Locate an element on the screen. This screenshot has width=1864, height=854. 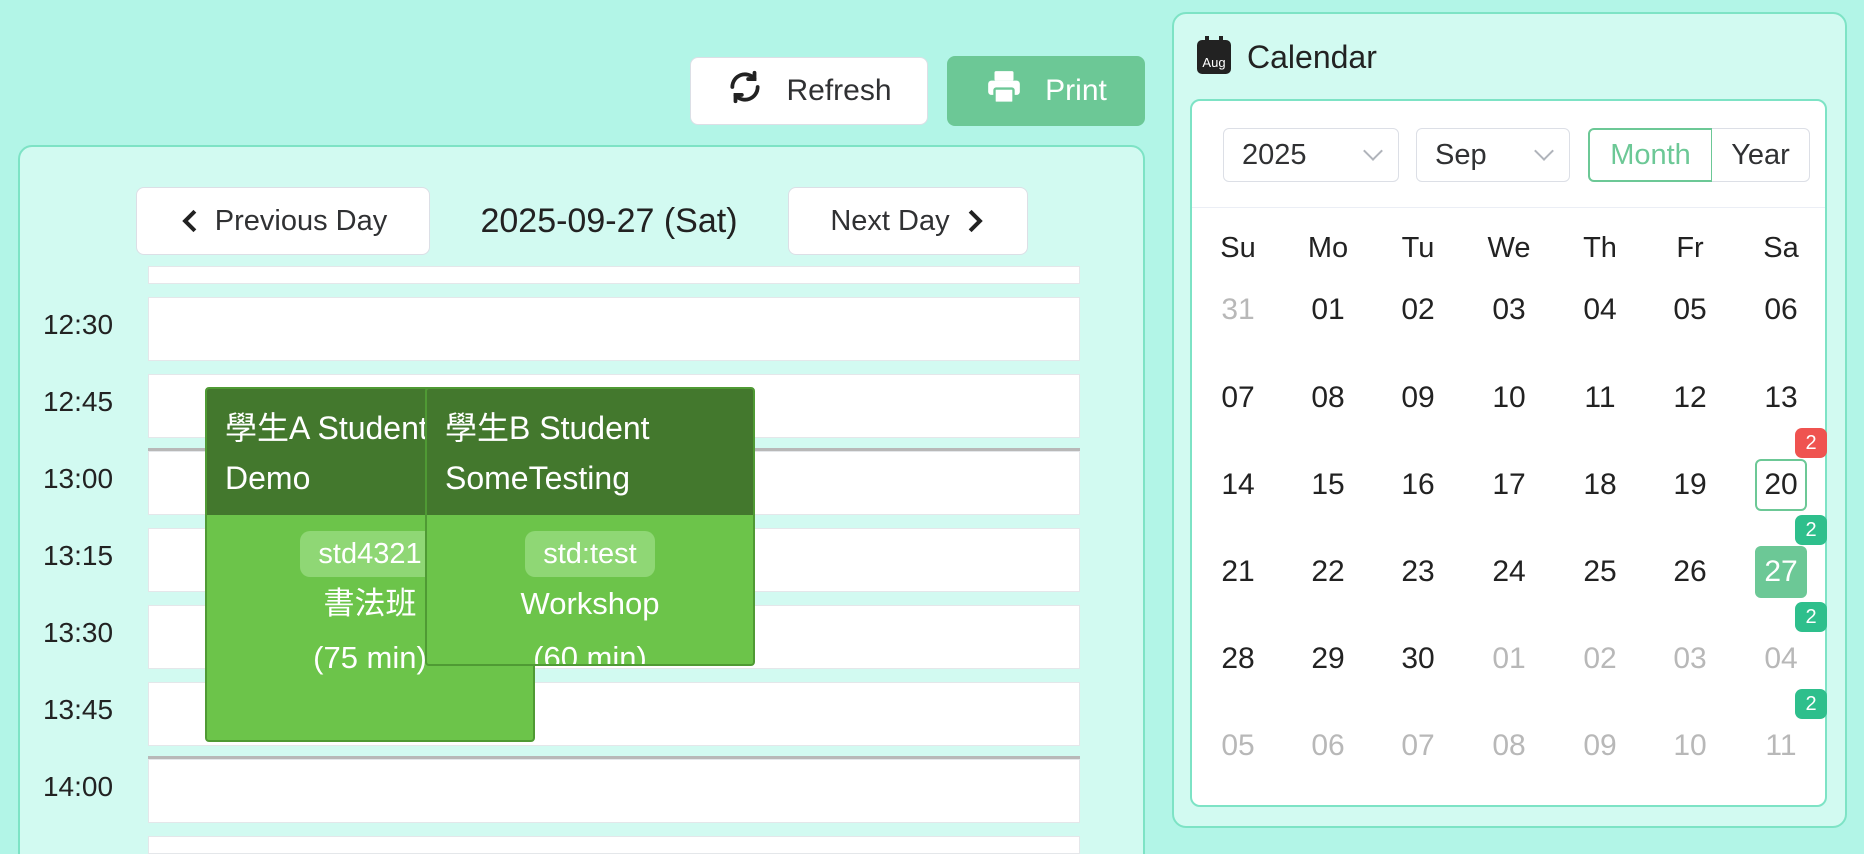
printer-icon is located at coordinates (1004, 91).